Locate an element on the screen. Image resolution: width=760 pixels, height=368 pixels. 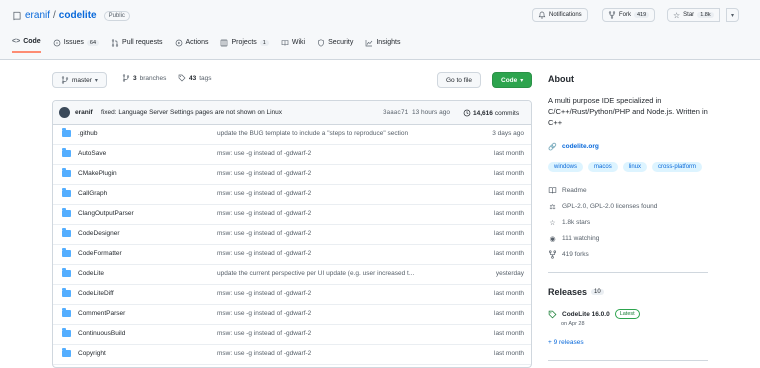
watching-link: ◉ 111 watching is located at coordinates (573, 238).